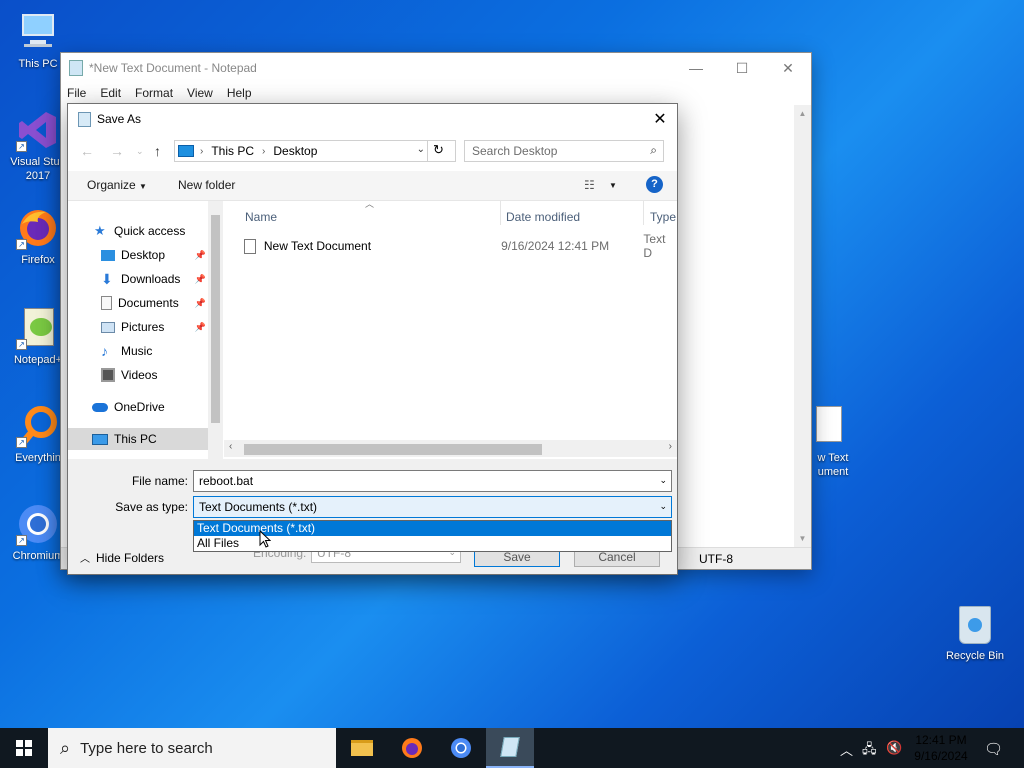 Image resolution: width=1024 pixels, height=768 pixels. What do you see at coordinates (696, 68) in the screenshot?
I see `minimize-button: —` at bounding box center [696, 68].